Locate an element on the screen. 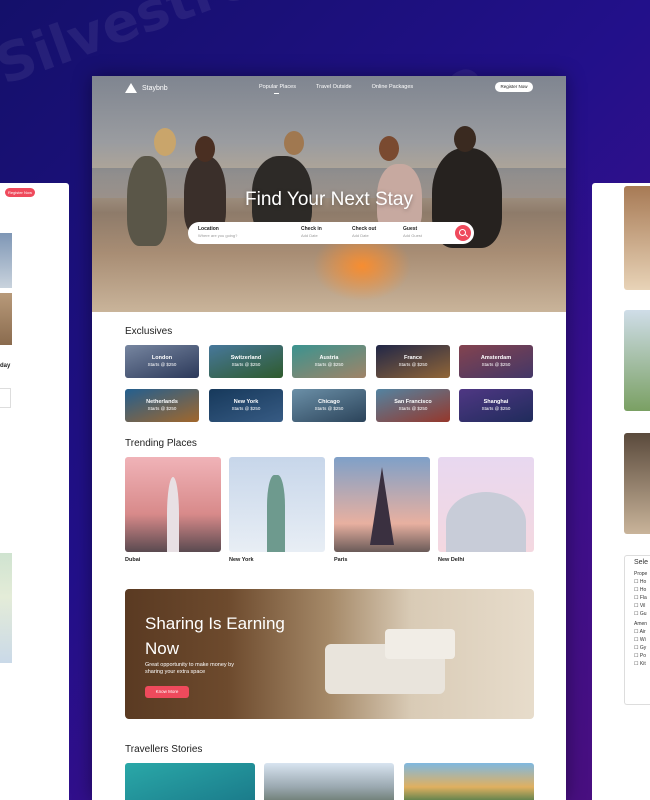 The image size is (650, 800). filter-option: ☐ Po is located at coordinates (642, 656).